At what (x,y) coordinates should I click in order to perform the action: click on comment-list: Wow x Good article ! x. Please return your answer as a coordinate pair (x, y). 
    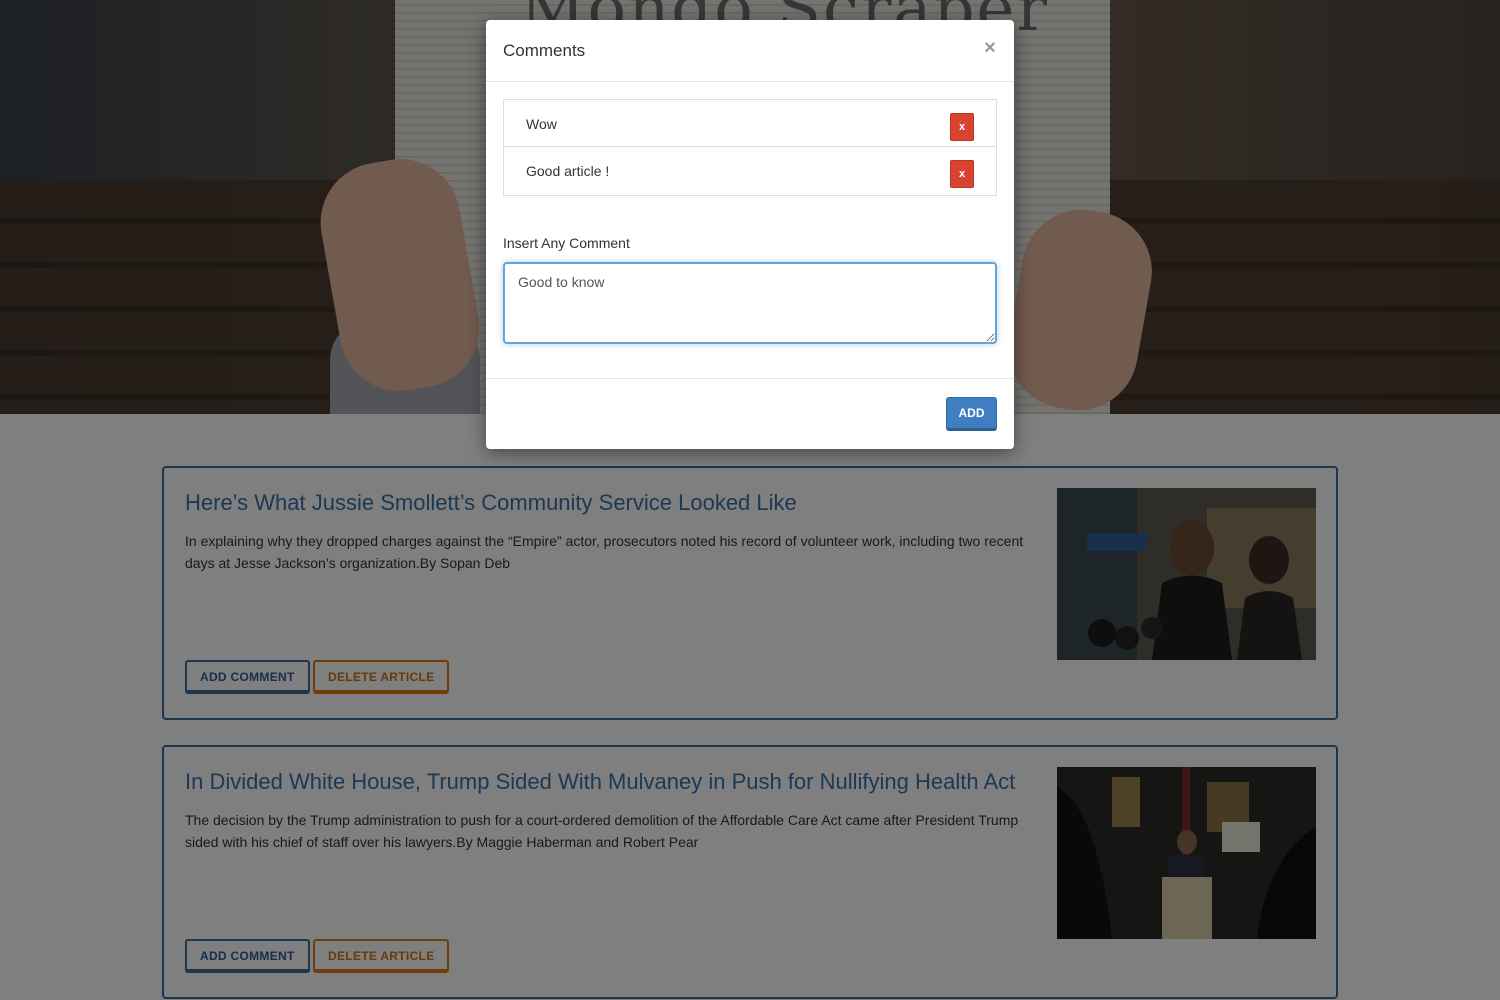
    Looking at the image, I should click on (750, 147).